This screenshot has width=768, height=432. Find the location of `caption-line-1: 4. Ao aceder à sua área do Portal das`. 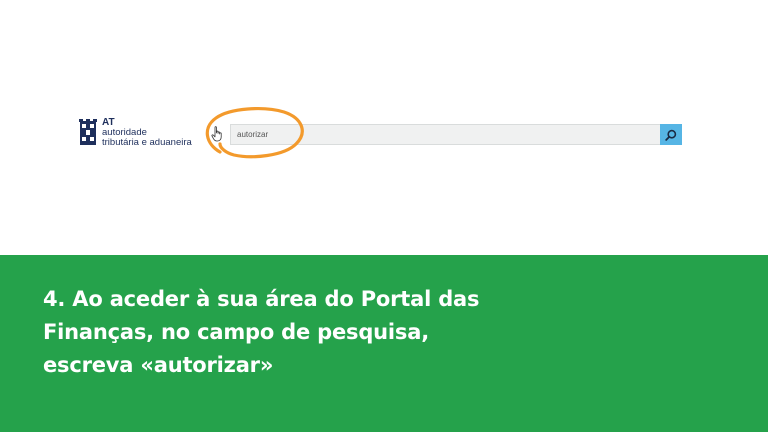

caption-line-1: 4. Ao aceder à sua área do Portal das is located at coordinates (261, 299).